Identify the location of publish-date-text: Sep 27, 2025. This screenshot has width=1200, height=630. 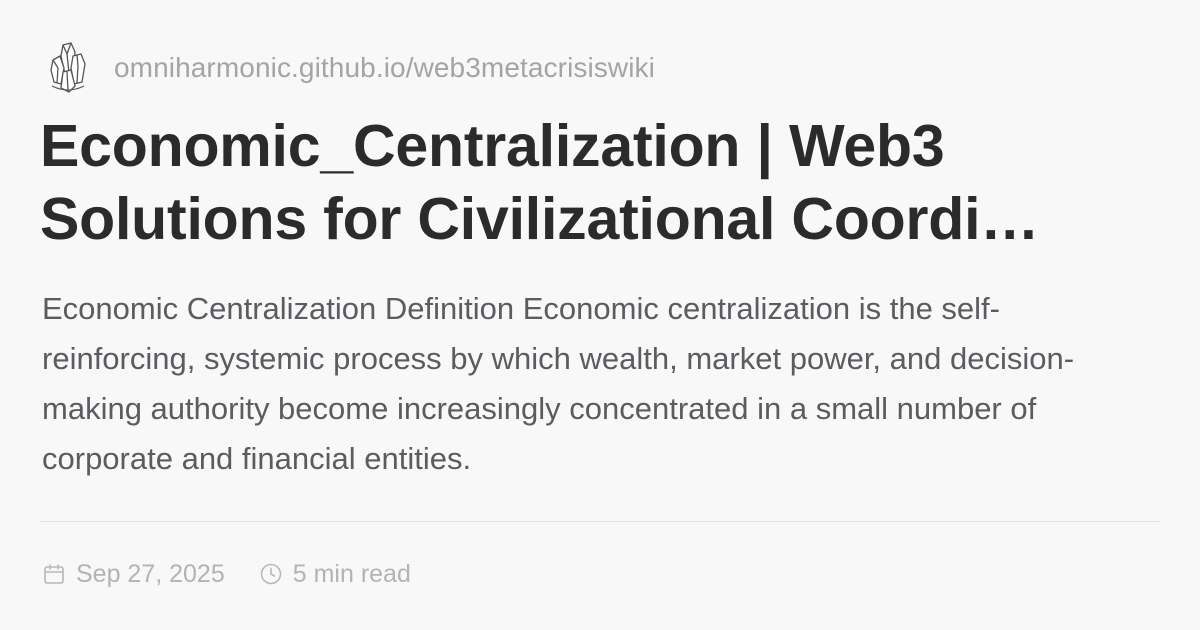
(150, 573).